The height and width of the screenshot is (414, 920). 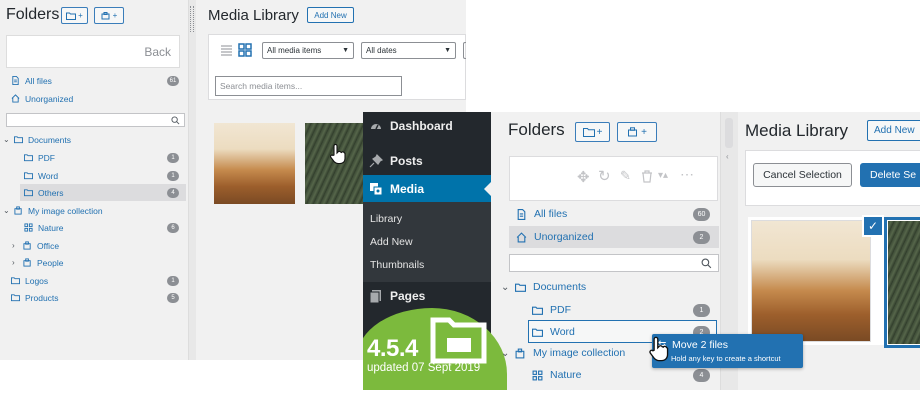 I want to click on bulk-select-button, so click(x=464, y=50).